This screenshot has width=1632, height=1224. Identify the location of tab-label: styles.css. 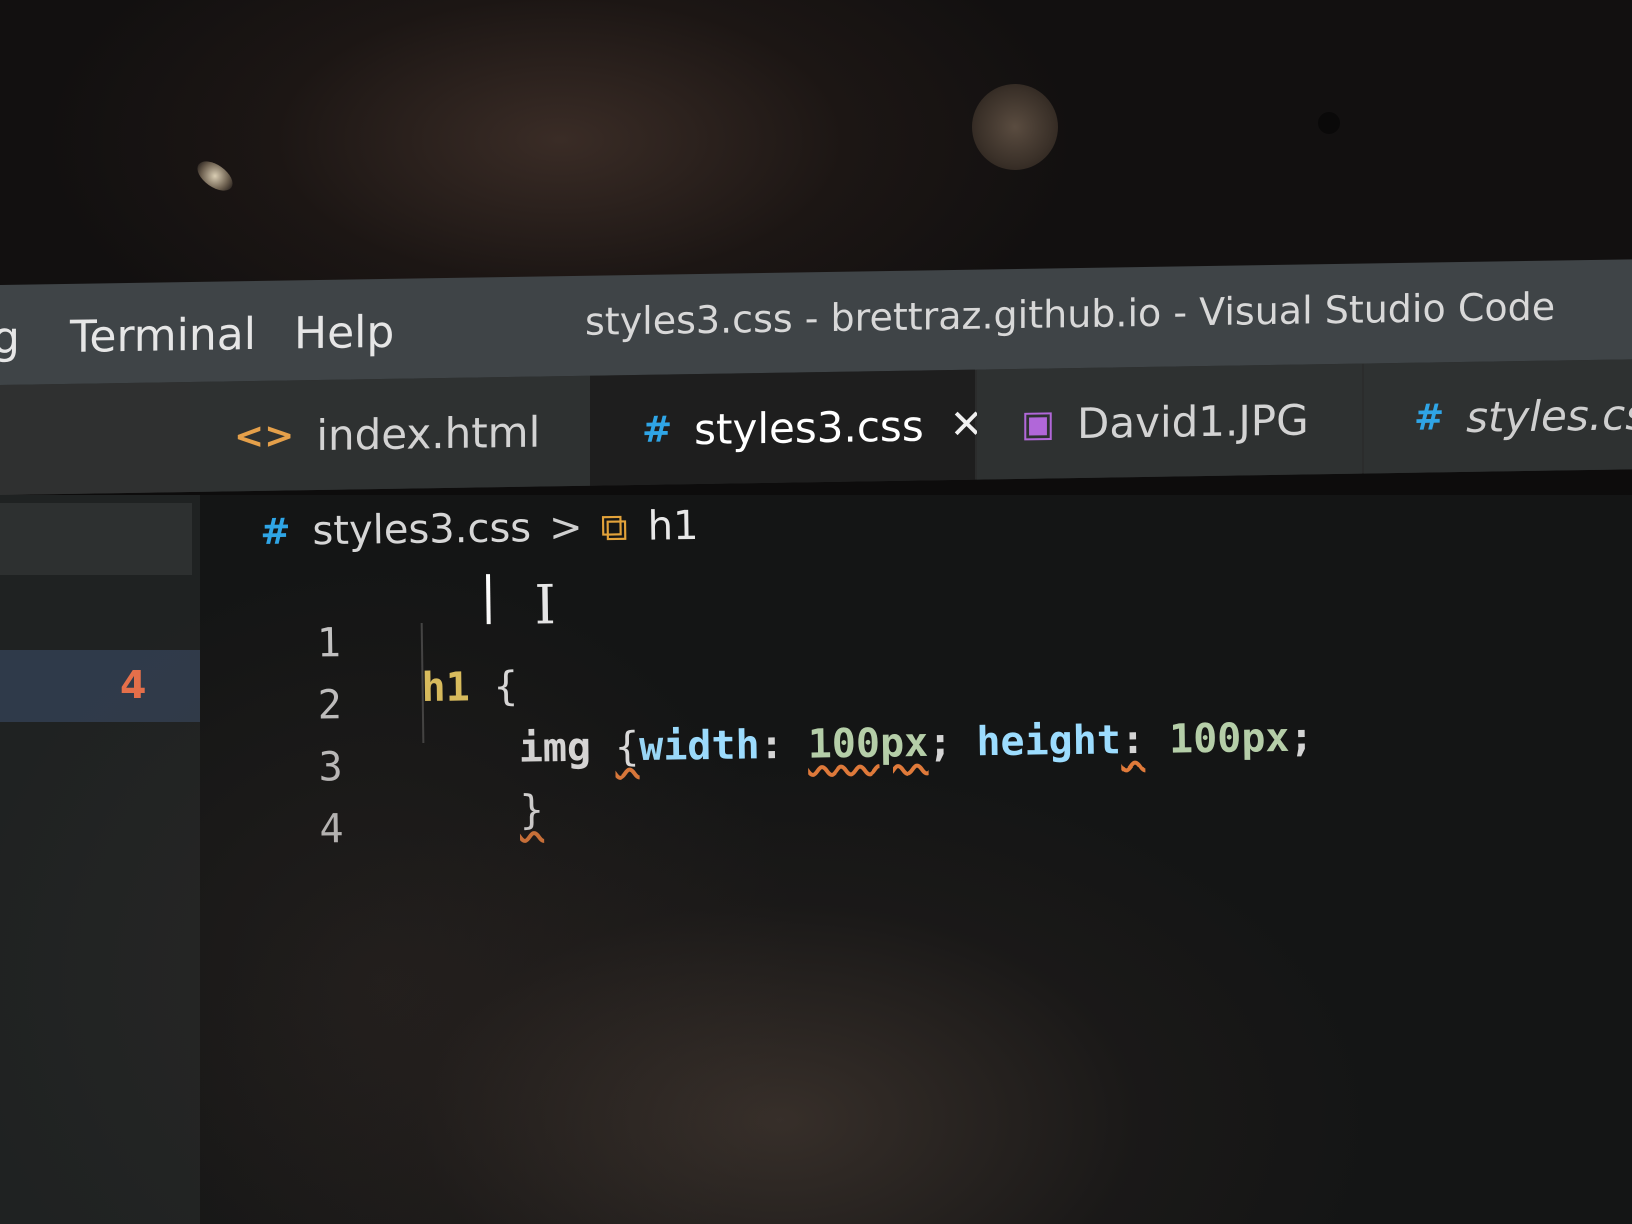
(1549, 415).